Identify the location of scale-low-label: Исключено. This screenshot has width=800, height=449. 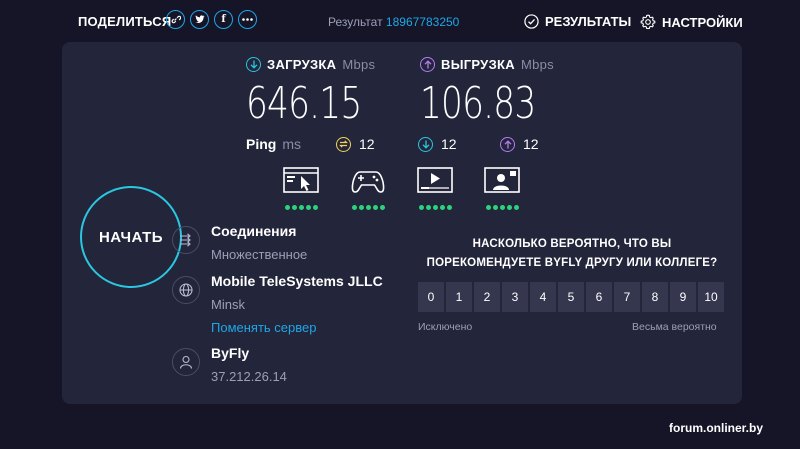
(445, 327).